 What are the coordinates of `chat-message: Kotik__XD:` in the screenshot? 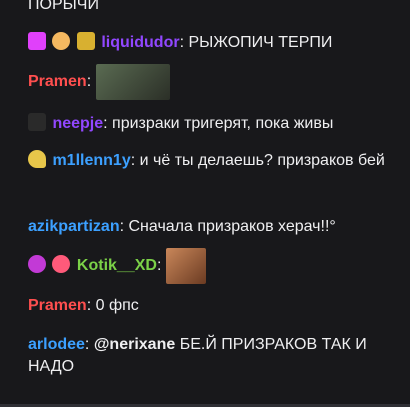 It's located at (215, 266).